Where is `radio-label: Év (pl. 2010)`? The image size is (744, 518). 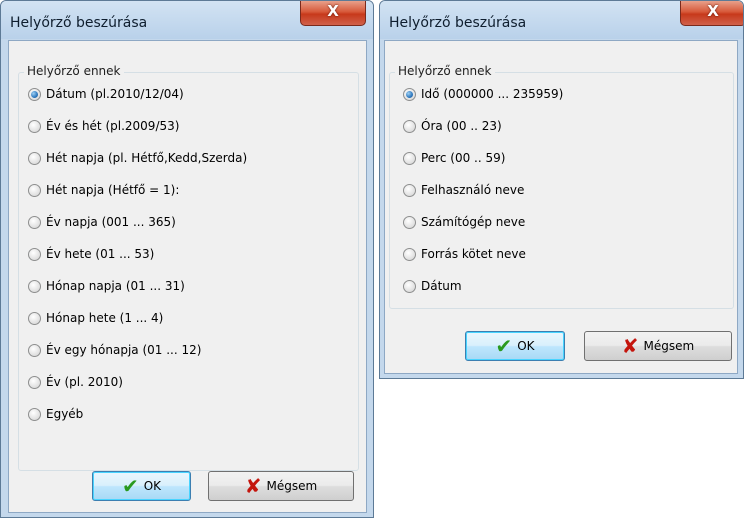
radio-label: Év (pl. 2010) is located at coordinates (84, 382).